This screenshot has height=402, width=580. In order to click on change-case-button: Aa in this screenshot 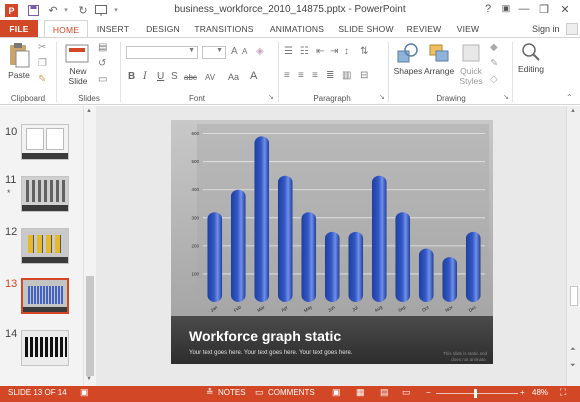, I will do `click(233, 77)`.